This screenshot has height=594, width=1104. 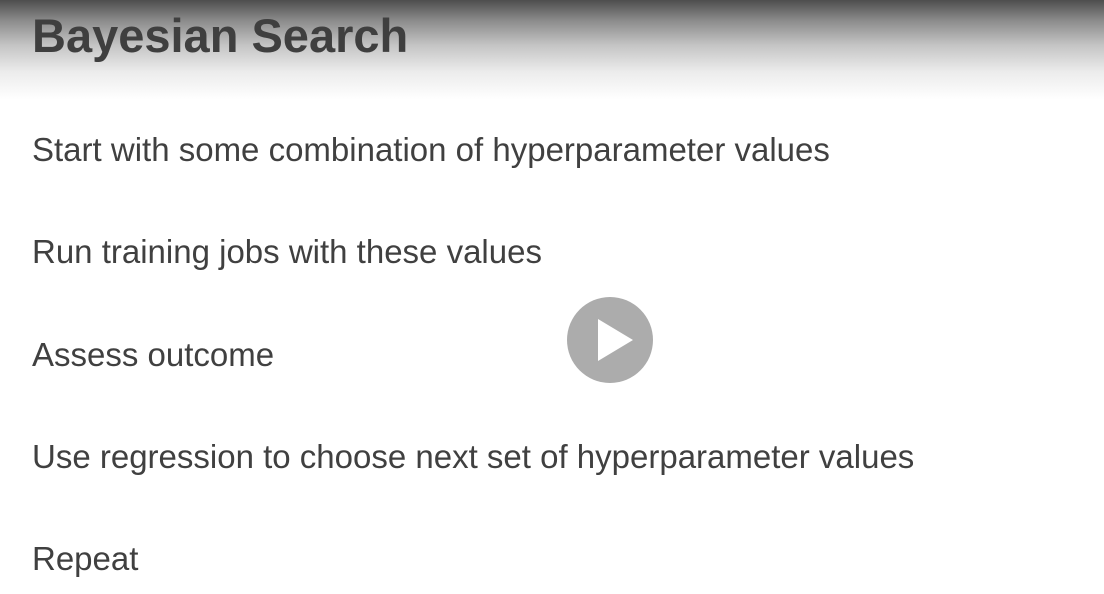 What do you see at coordinates (287, 251) in the screenshot?
I see `bullet-item: Run training jobs with these values` at bounding box center [287, 251].